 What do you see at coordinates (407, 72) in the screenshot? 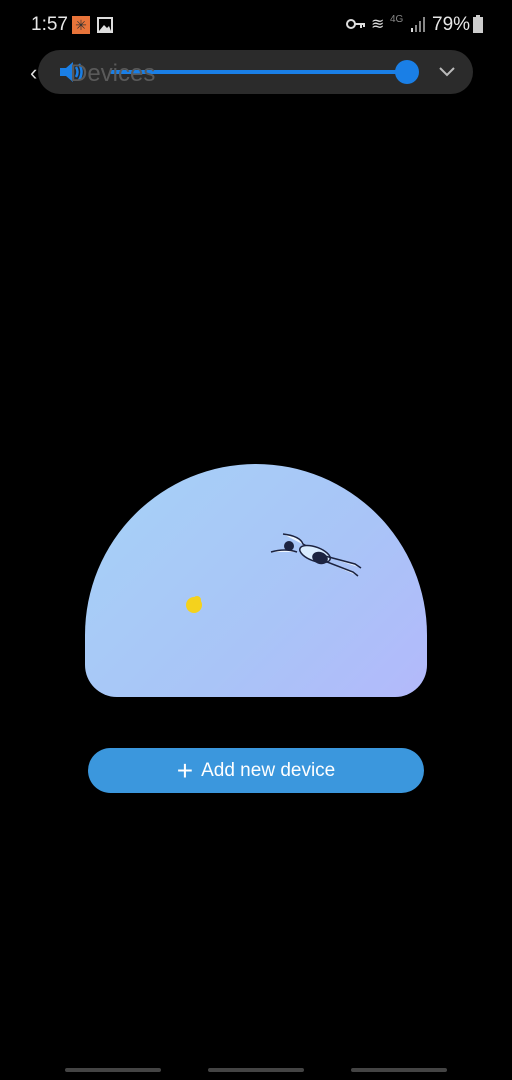
I see `volume-slider-thumb` at bounding box center [407, 72].